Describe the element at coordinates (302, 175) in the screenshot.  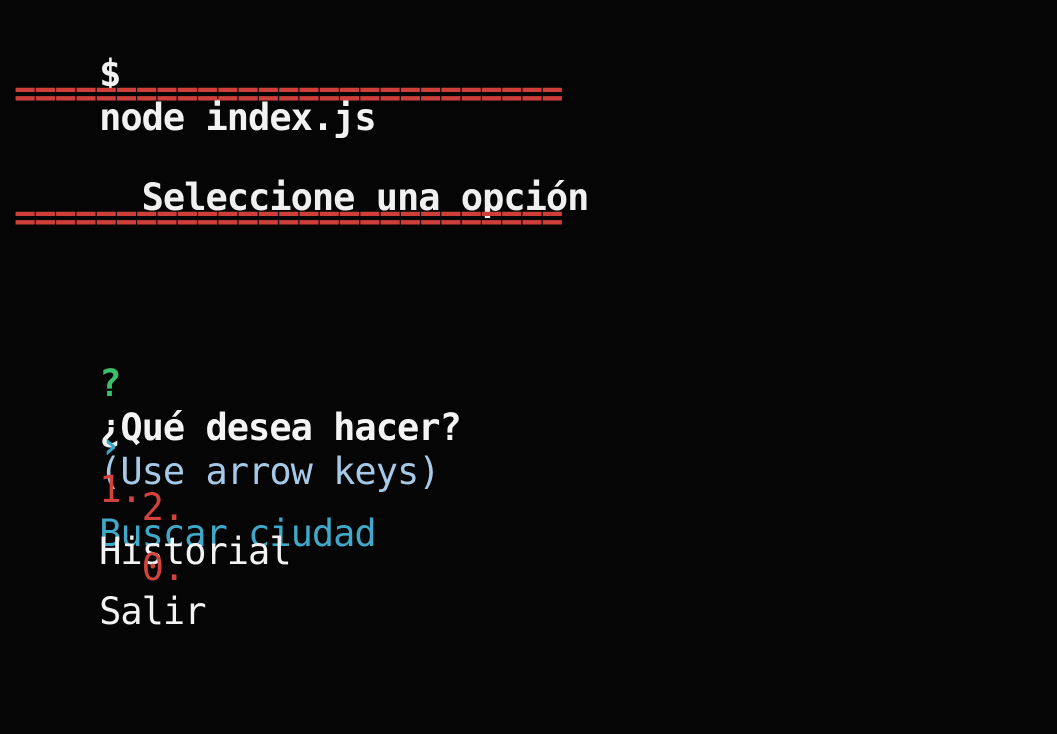
I see `menu-header: Seleccione una opción` at that location.